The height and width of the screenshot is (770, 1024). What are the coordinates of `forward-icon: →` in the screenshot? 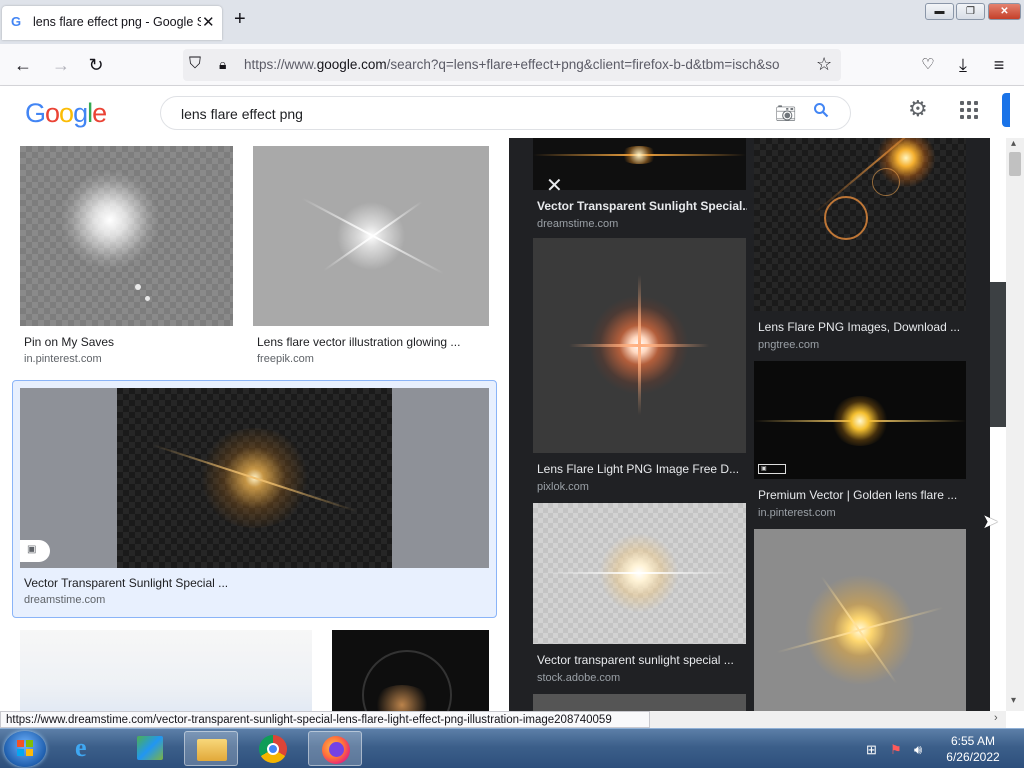 It's located at (61, 65).